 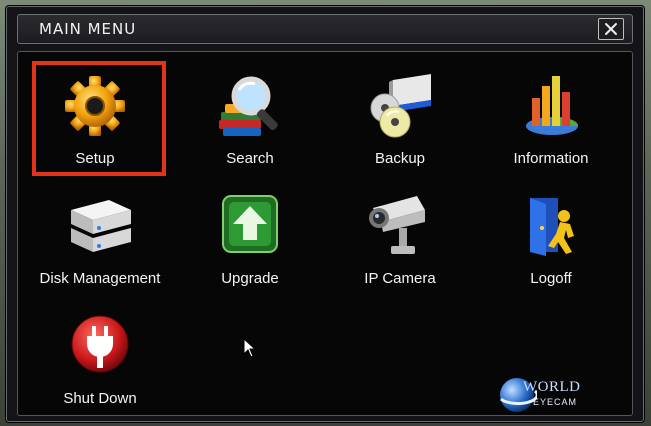 What do you see at coordinates (100, 278) in the screenshot?
I see `menu-item-label: Disk Management` at bounding box center [100, 278].